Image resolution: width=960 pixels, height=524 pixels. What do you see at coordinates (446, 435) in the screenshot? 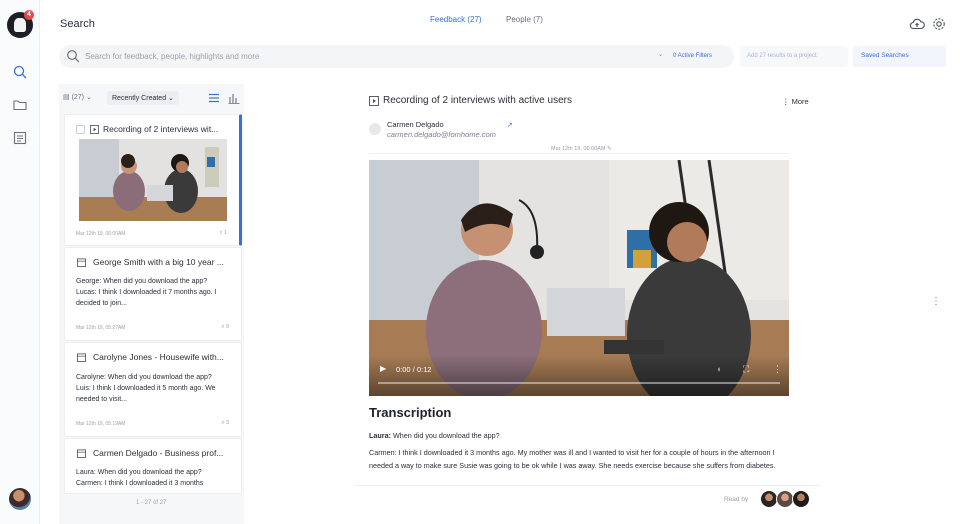
I see `transcript-text: When did you download the app?` at bounding box center [446, 435].